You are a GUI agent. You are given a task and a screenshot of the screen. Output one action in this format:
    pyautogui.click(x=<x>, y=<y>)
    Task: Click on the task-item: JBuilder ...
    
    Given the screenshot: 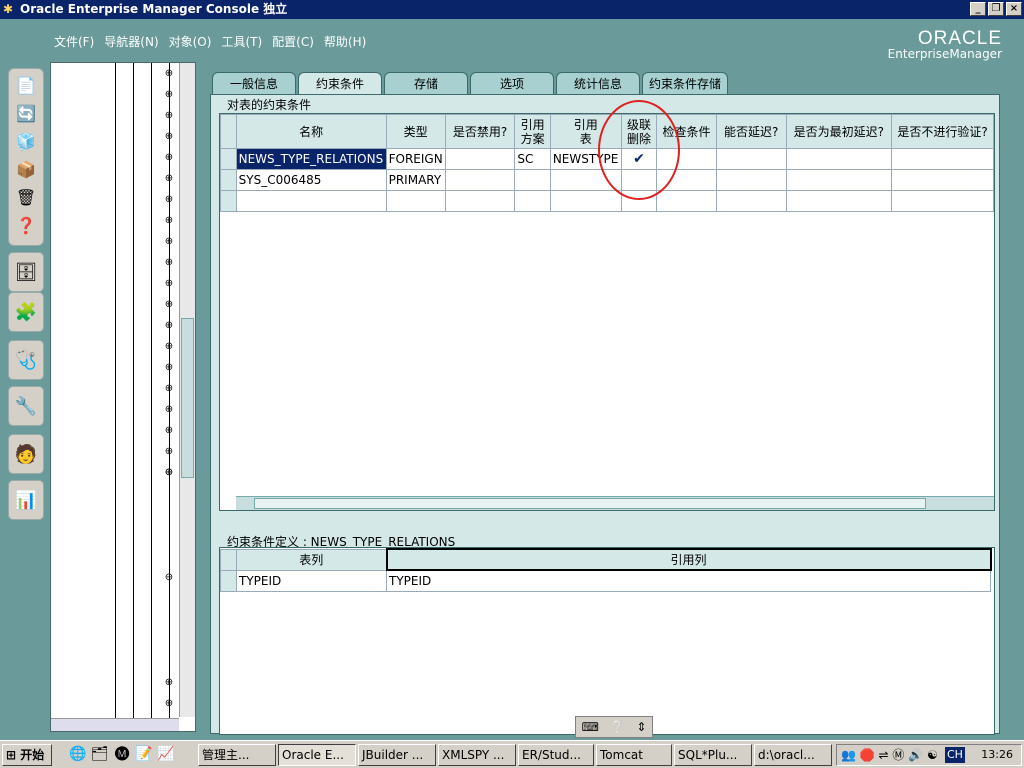 What is the action you would take?
    pyautogui.click(x=397, y=755)
    